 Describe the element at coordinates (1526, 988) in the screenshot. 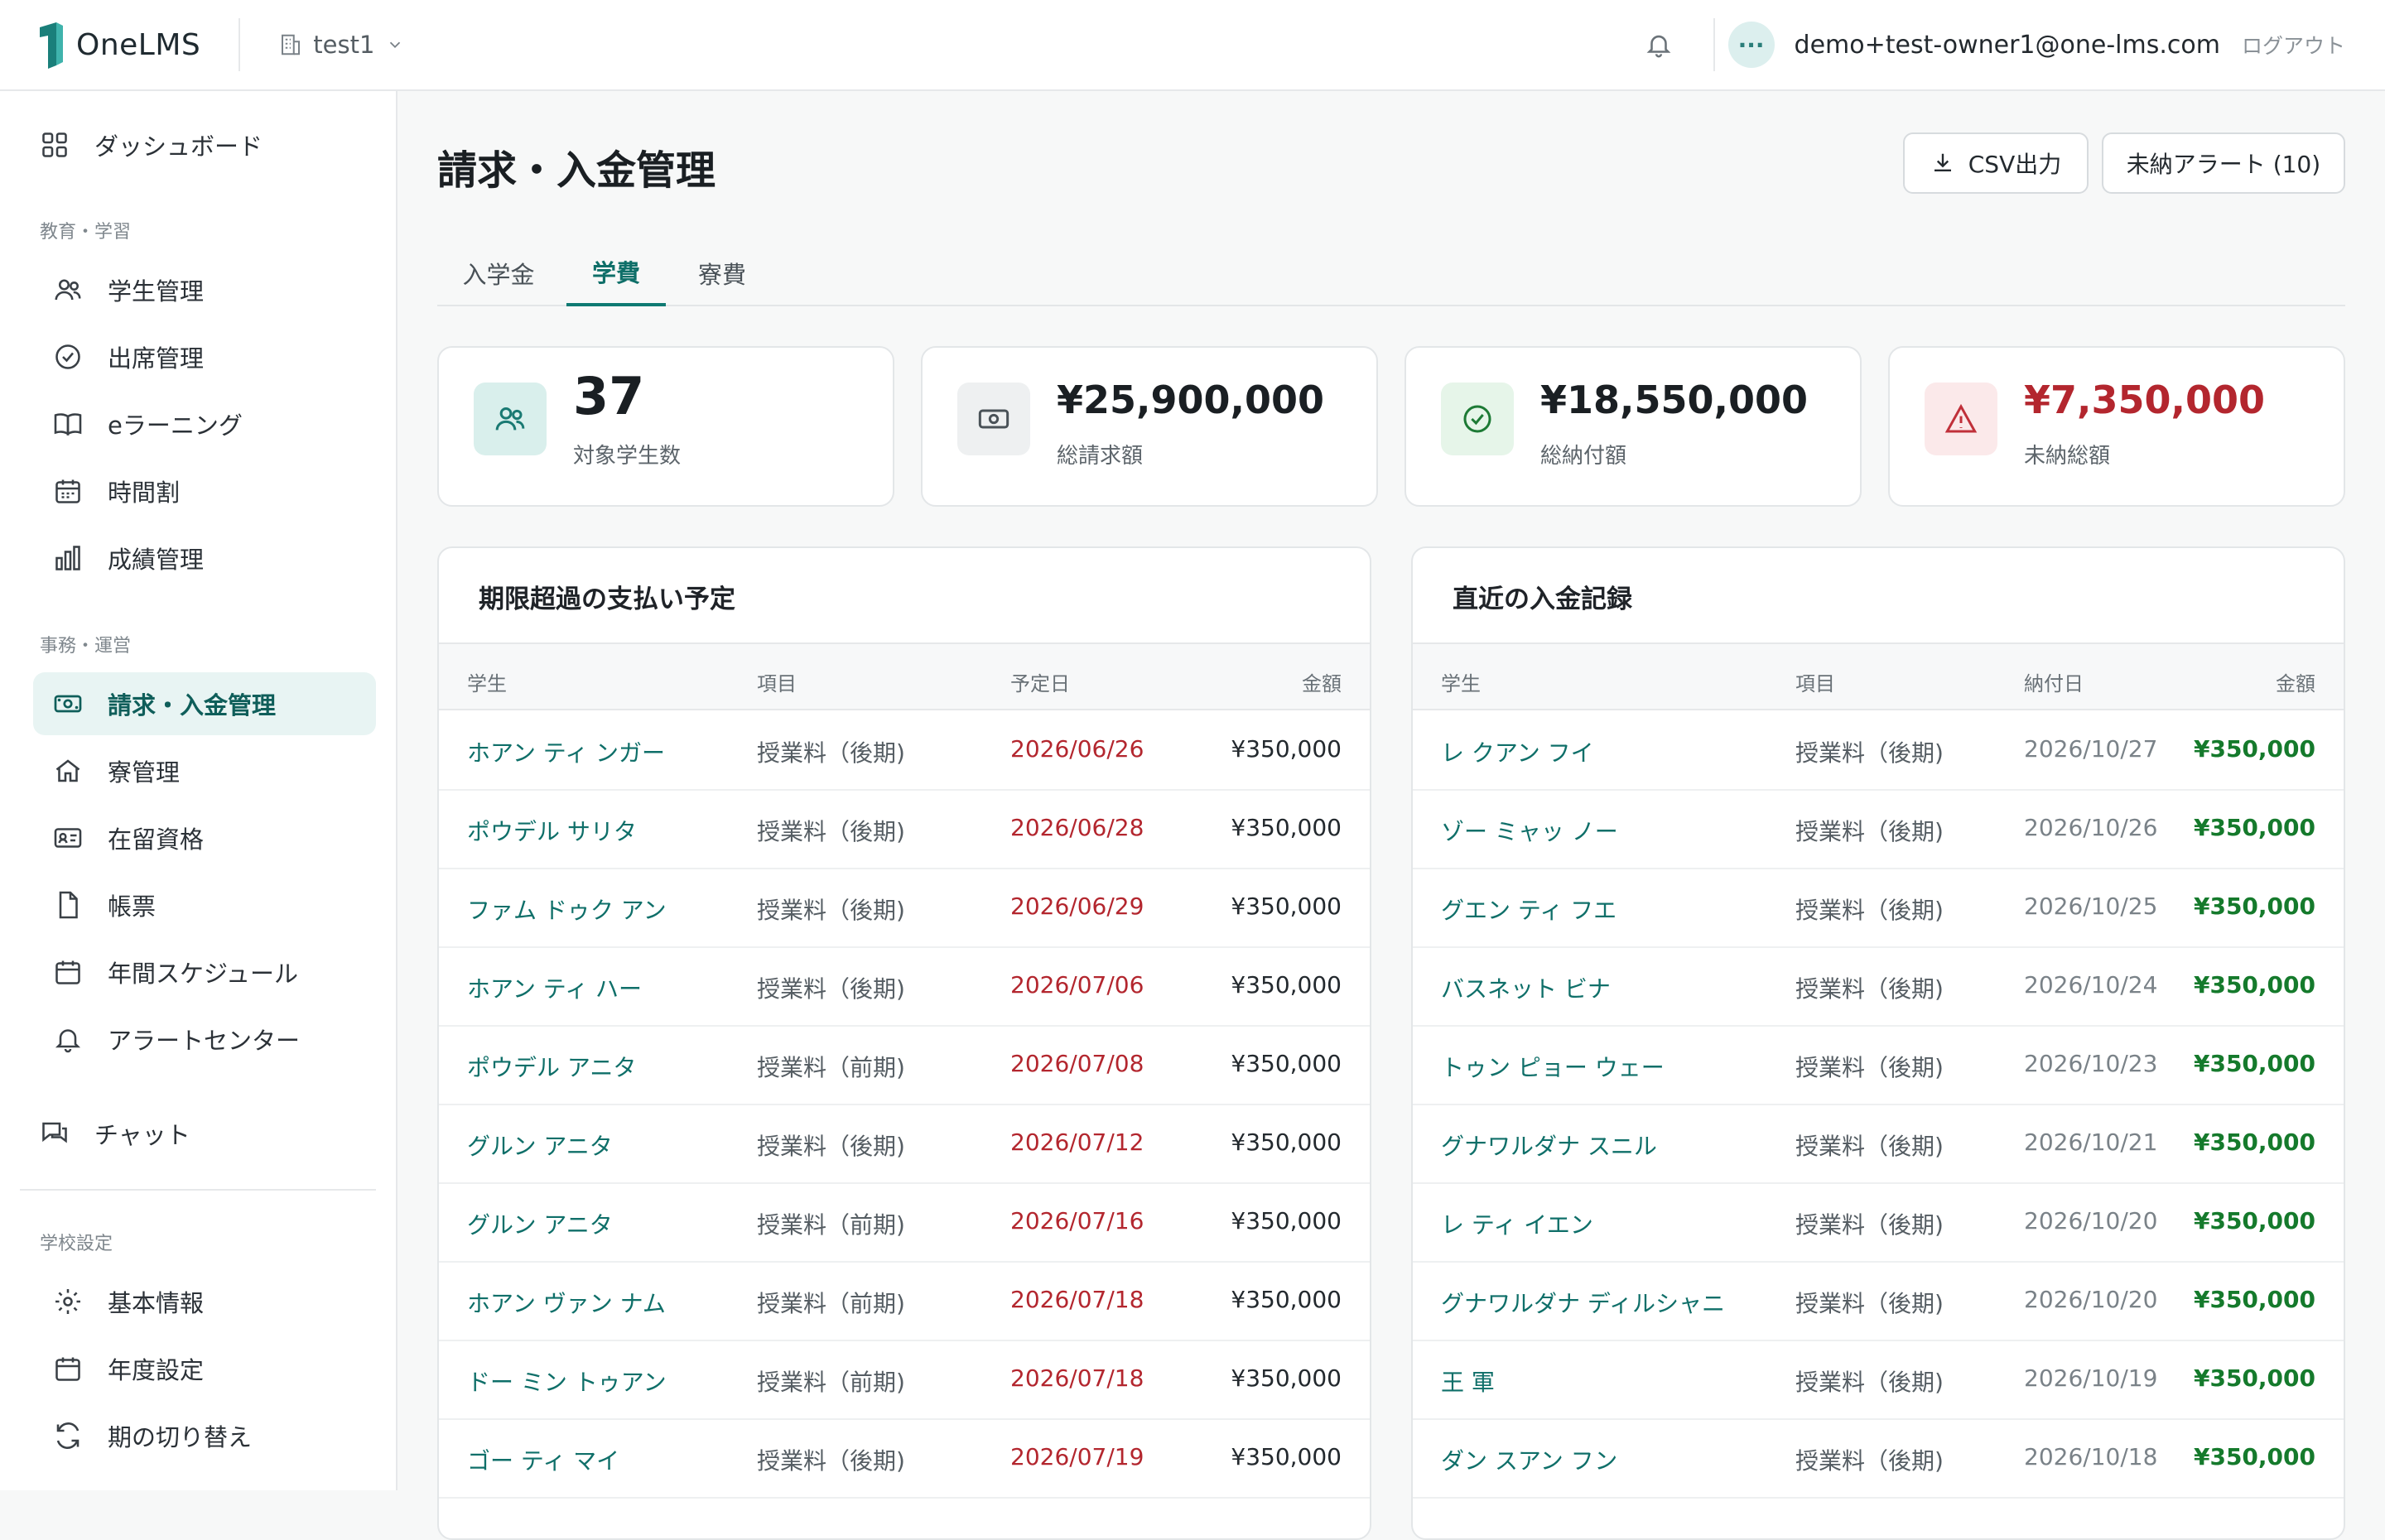

I see `student-name-link: バスネット ビナ` at that location.